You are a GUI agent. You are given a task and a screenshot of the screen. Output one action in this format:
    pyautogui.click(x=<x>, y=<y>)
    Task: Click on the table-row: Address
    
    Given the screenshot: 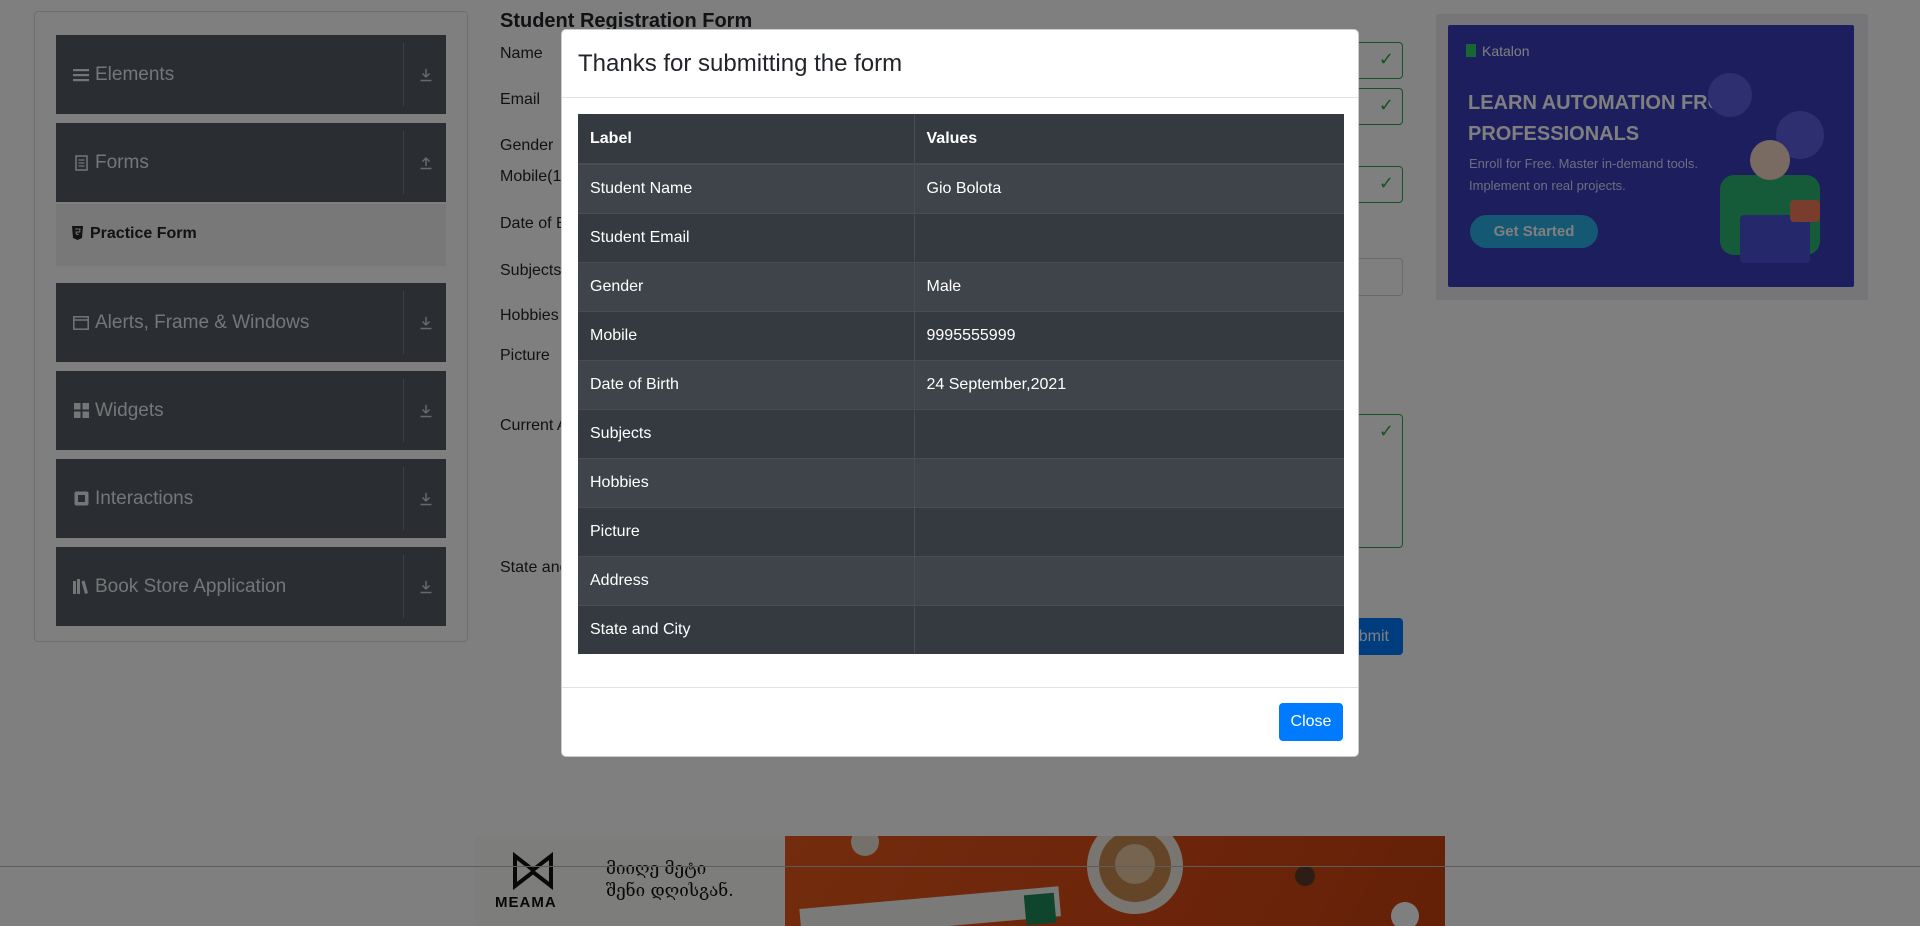 What is the action you would take?
    pyautogui.click(x=961, y=580)
    